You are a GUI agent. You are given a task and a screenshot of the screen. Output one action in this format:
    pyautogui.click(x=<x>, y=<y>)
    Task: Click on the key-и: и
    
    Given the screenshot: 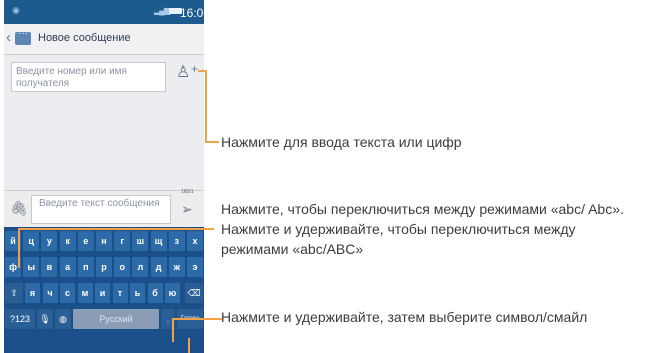 What is the action you would take?
    pyautogui.click(x=102, y=293)
    